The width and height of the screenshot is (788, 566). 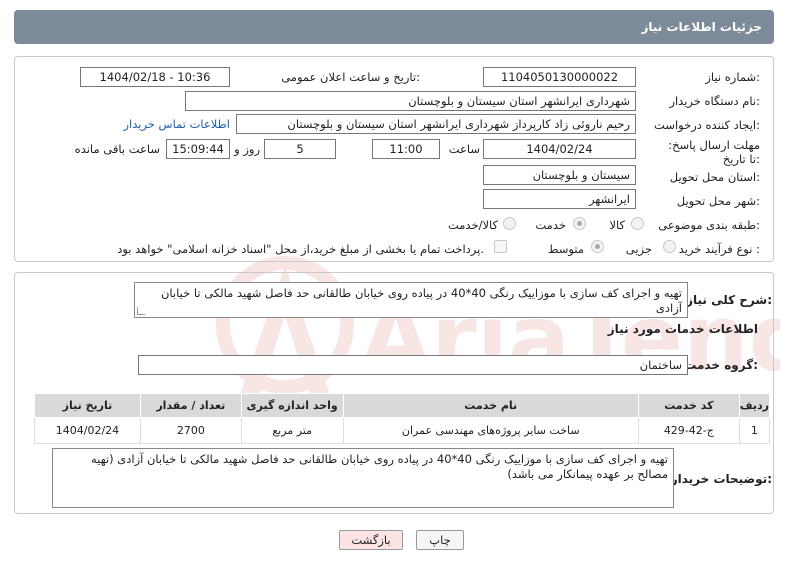 What do you see at coordinates (198, 149) in the screenshot?
I see `remaining-time-field: 15:09:44` at bounding box center [198, 149].